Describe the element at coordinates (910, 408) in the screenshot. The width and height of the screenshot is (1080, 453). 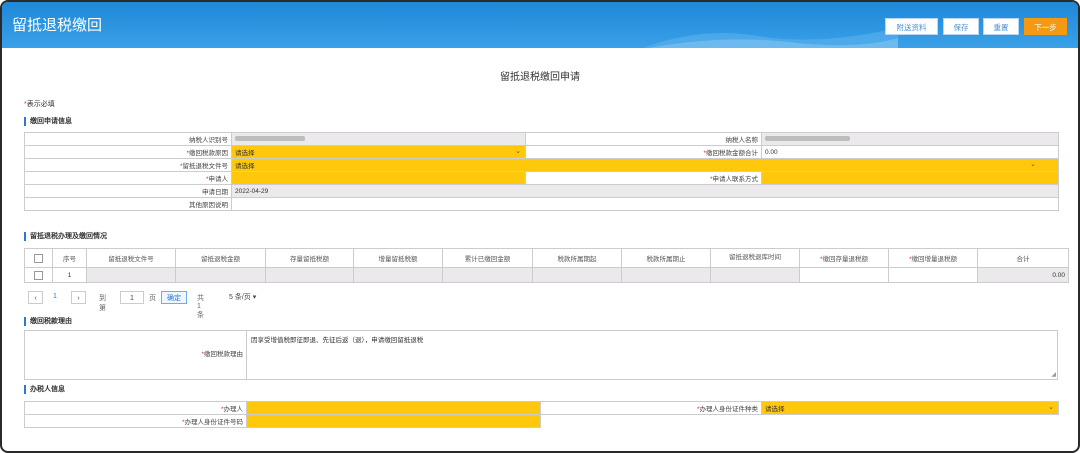
I see `id-type-select: 请选择 ⌄` at that location.